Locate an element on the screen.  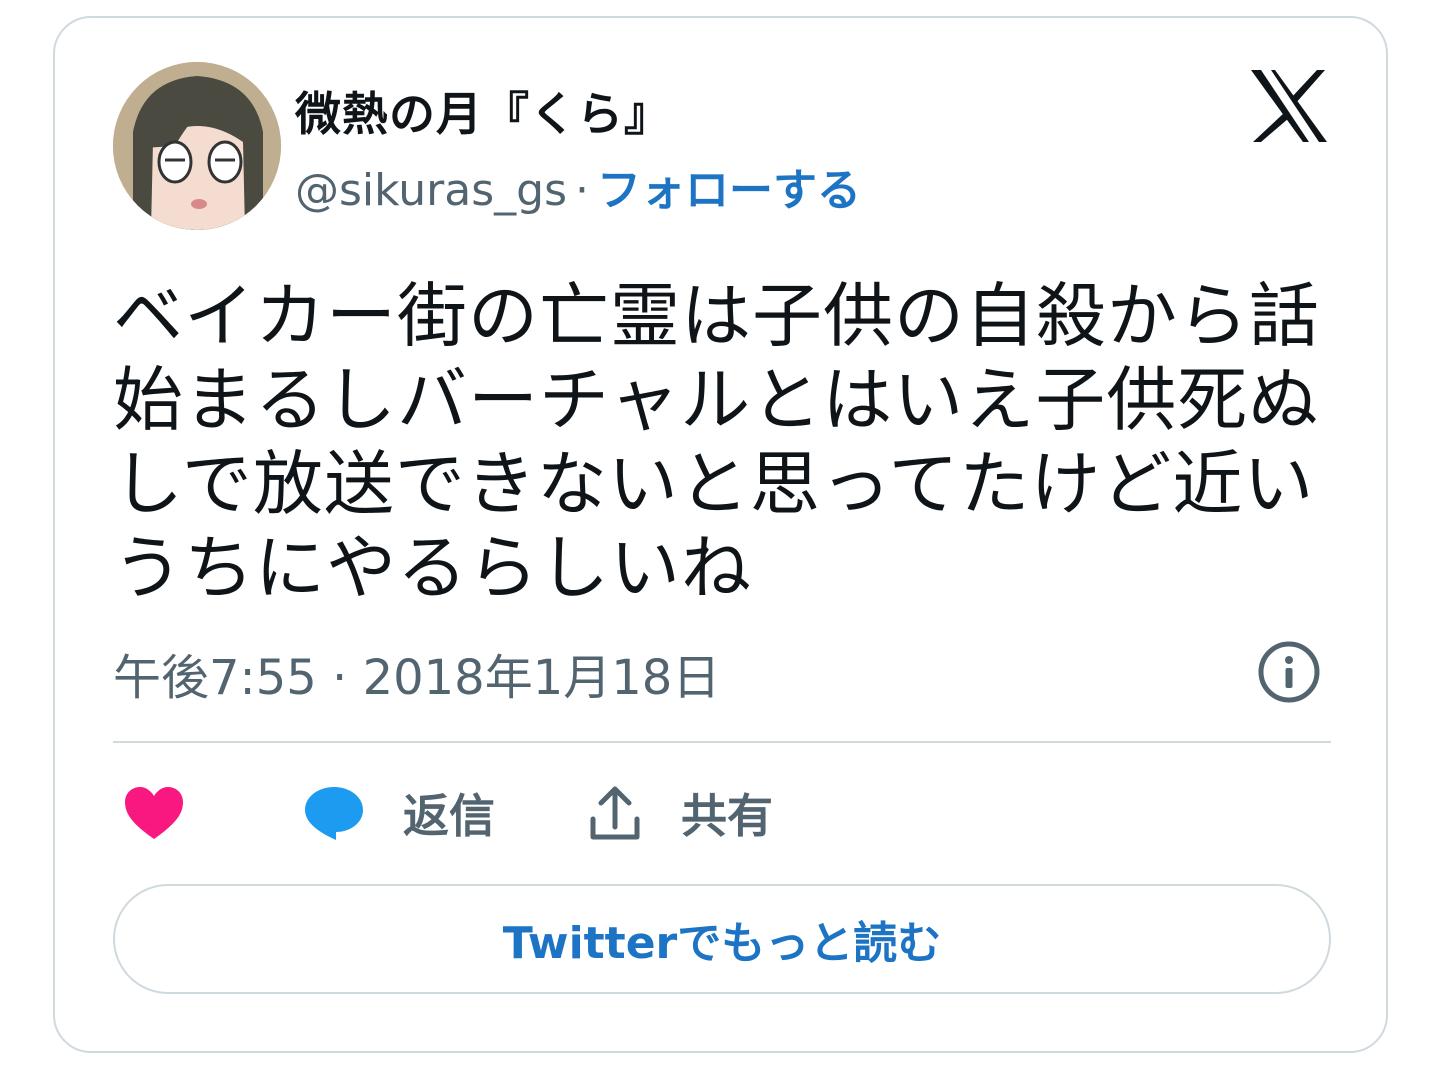
display-name: 微熱の月『くら』 is located at coordinates (483, 111).